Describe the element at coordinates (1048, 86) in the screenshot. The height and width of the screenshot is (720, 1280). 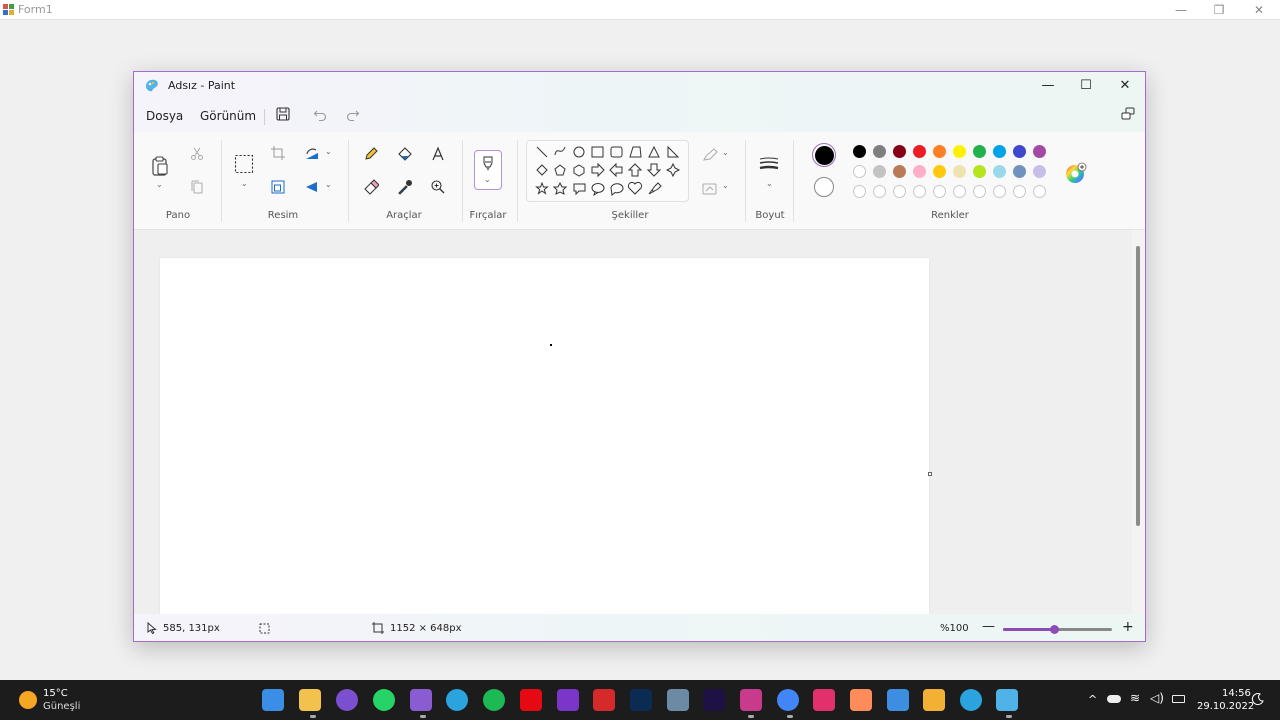
I see `minimize-icon: —` at that location.